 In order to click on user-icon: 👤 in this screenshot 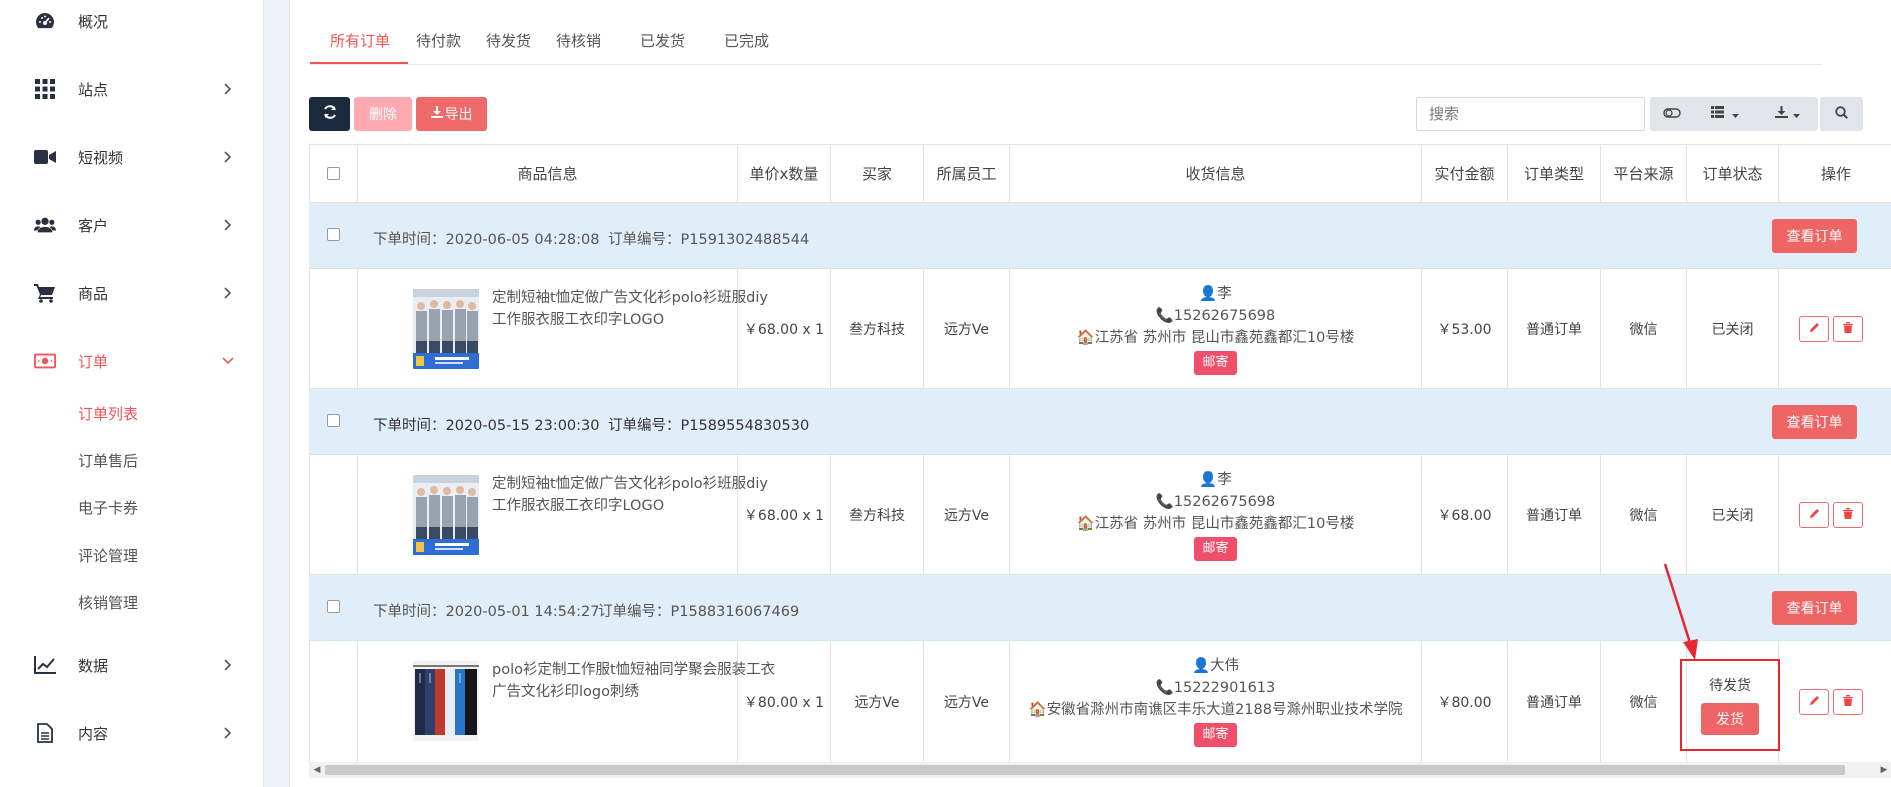, I will do `click(1208, 294)`.